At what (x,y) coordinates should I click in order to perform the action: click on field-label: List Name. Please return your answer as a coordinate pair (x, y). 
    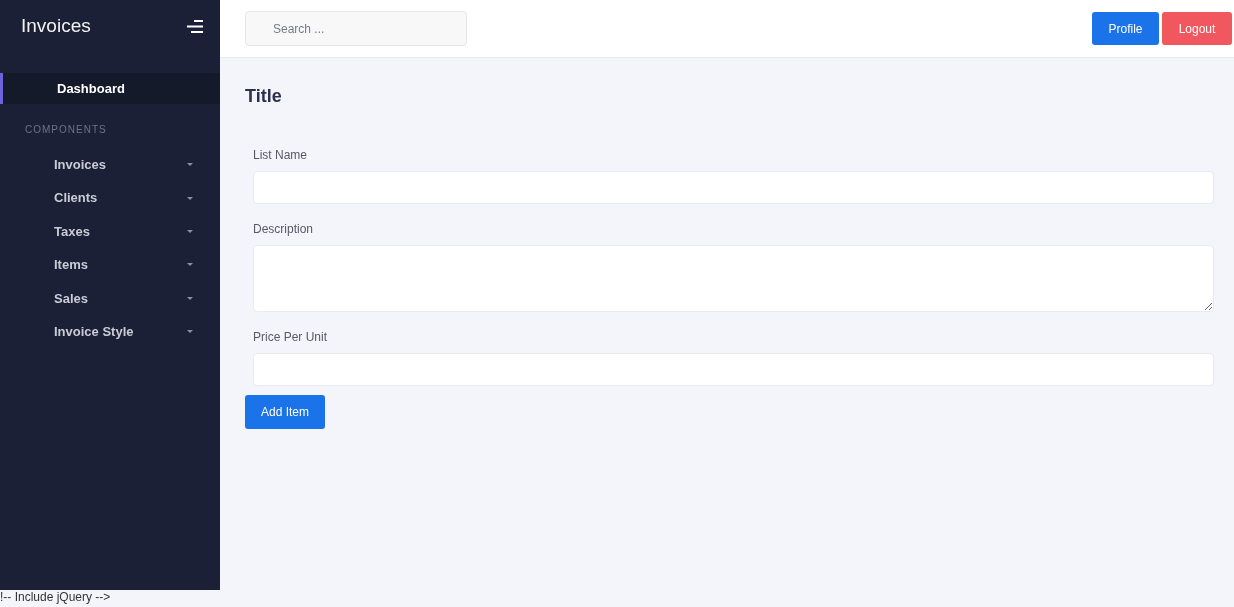
    Looking at the image, I should click on (281, 155).